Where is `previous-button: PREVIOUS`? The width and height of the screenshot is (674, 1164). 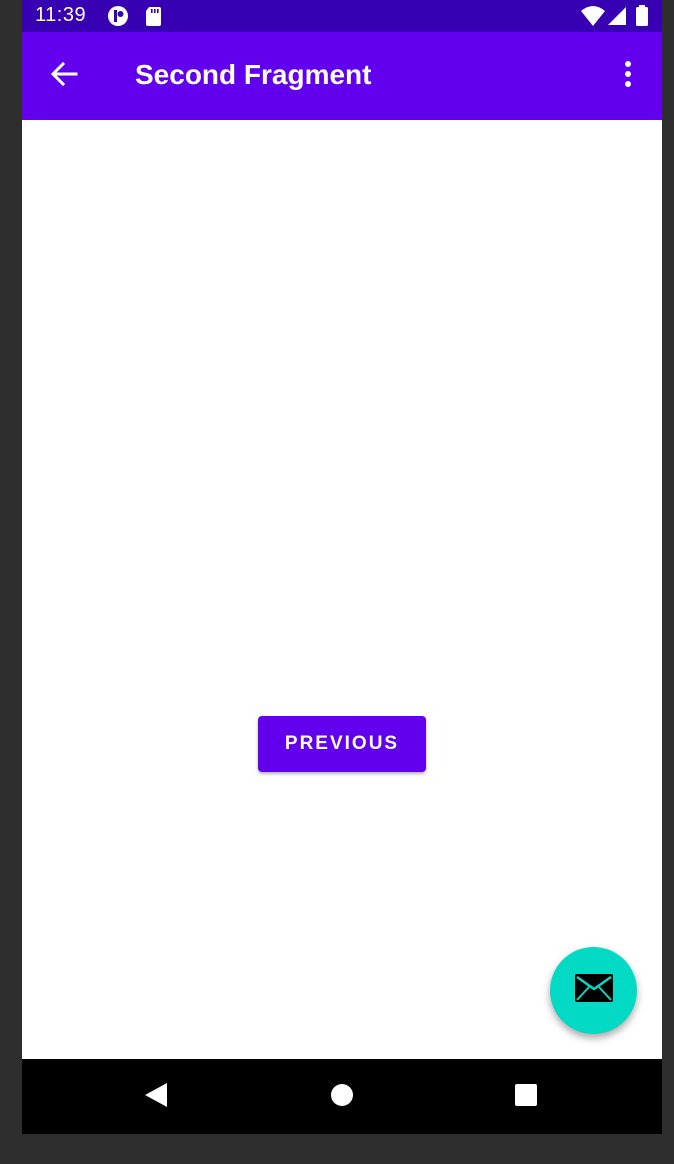
previous-button: PREVIOUS is located at coordinates (342, 744).